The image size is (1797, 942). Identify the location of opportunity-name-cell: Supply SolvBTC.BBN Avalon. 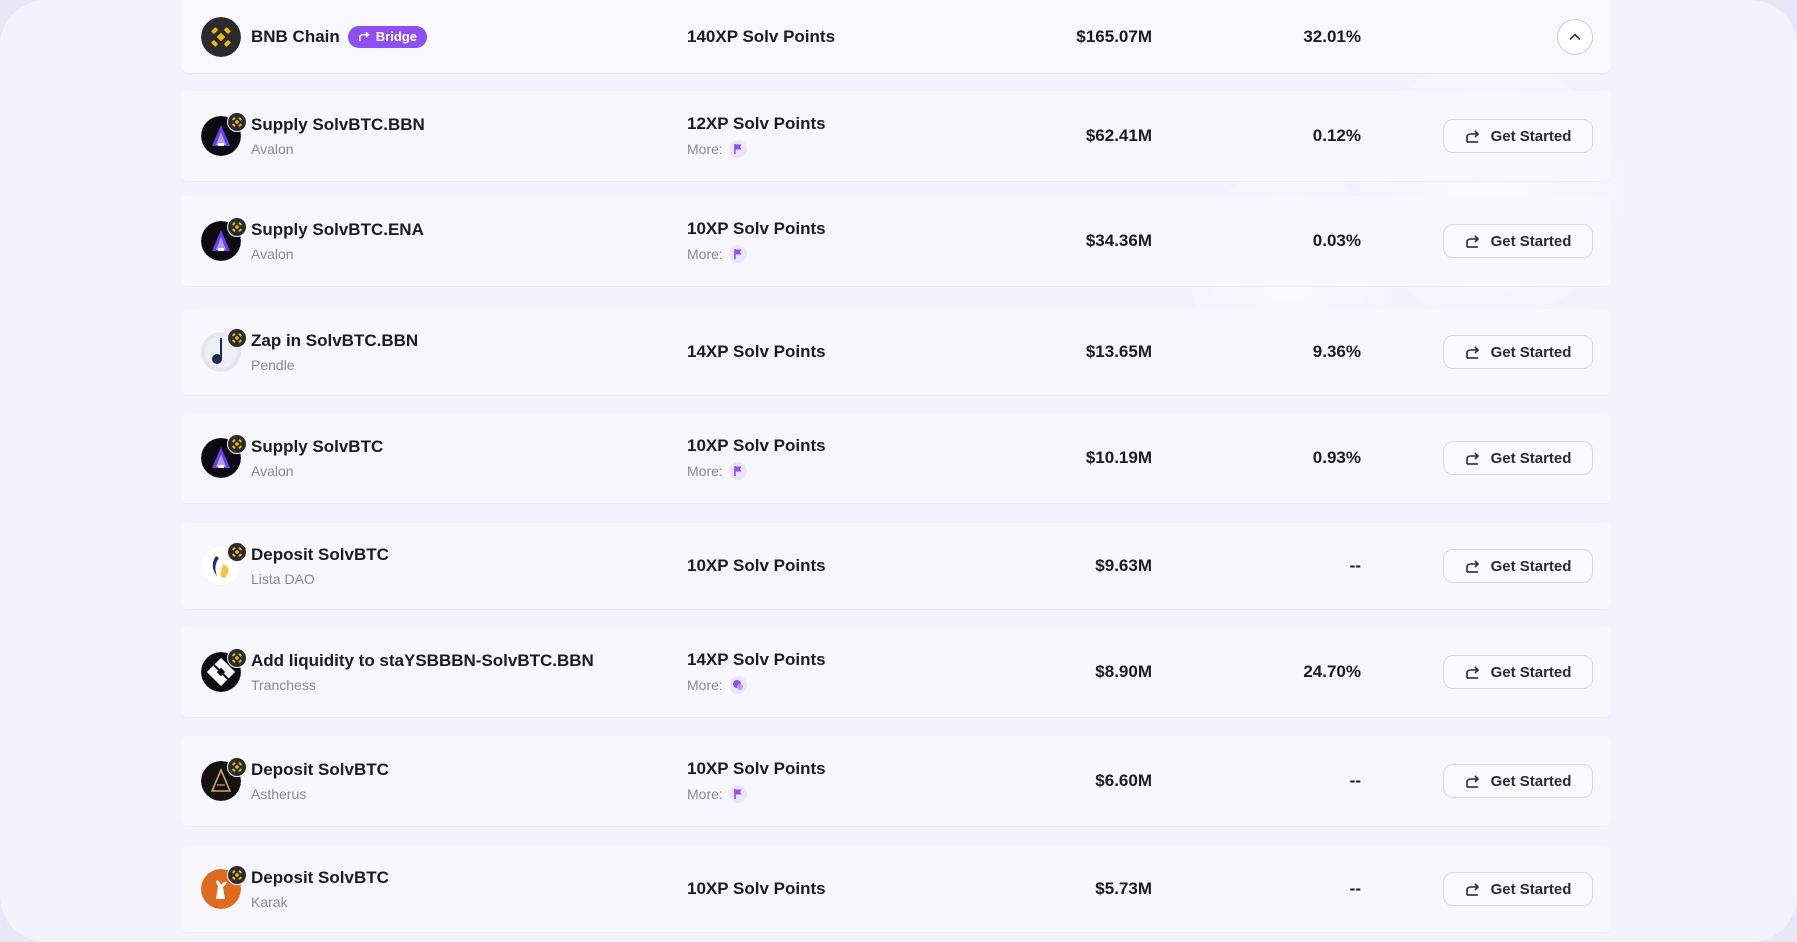
(313, 136).